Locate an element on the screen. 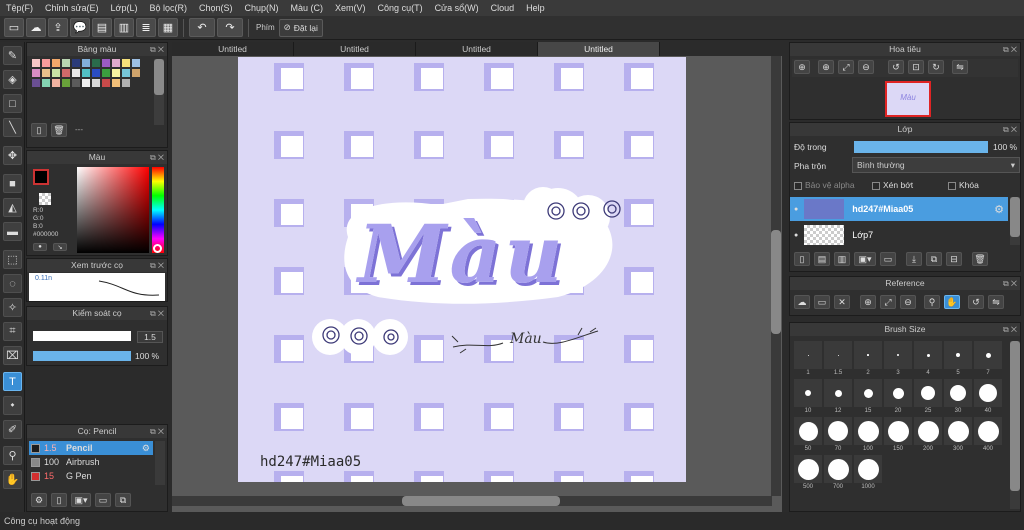 Image resolution: width=1024 pixels, height=530 pixels. select-pen-icon: ⌗ is located at coordinates (12, 331).